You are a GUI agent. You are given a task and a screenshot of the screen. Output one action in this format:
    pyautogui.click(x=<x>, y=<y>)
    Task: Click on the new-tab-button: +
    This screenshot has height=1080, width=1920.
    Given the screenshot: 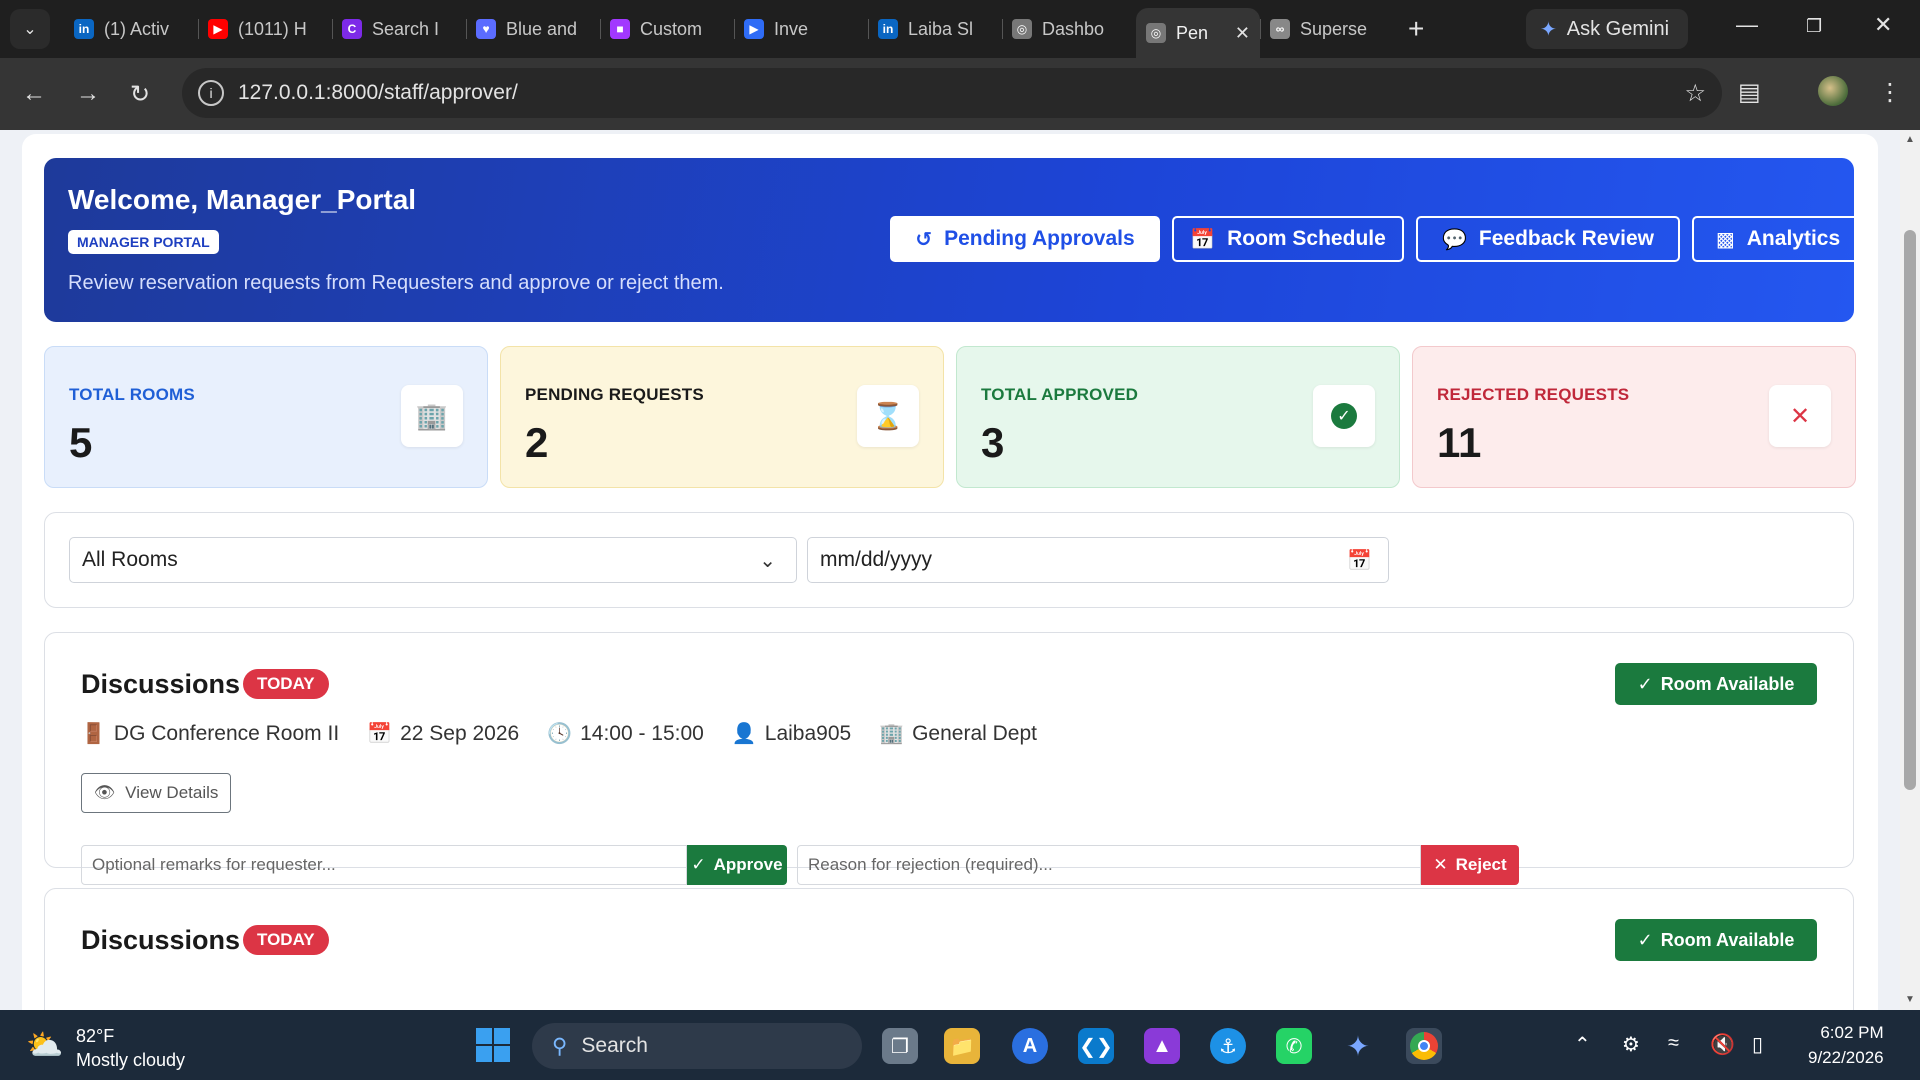 What is the action you would take?
    pyautogui.click(x=1416, y=29)
    